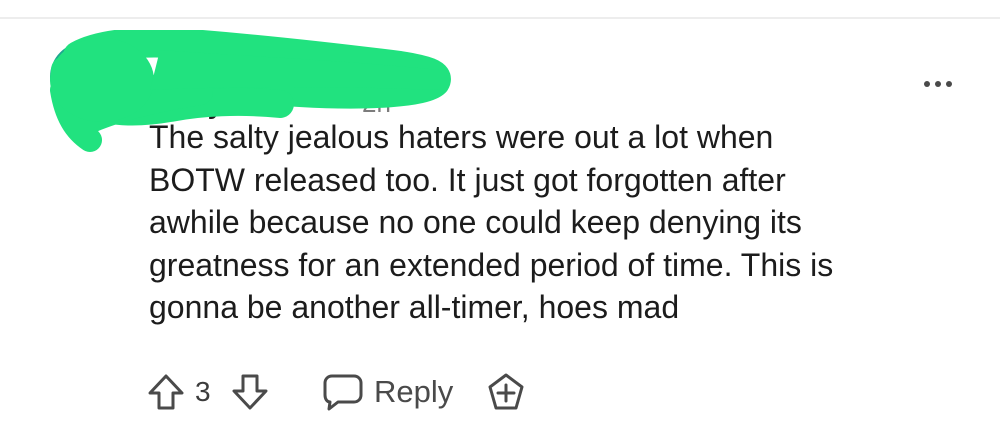 This screenshot has width=1000, height=442. I want to click on top-divider, so click(500, 18).